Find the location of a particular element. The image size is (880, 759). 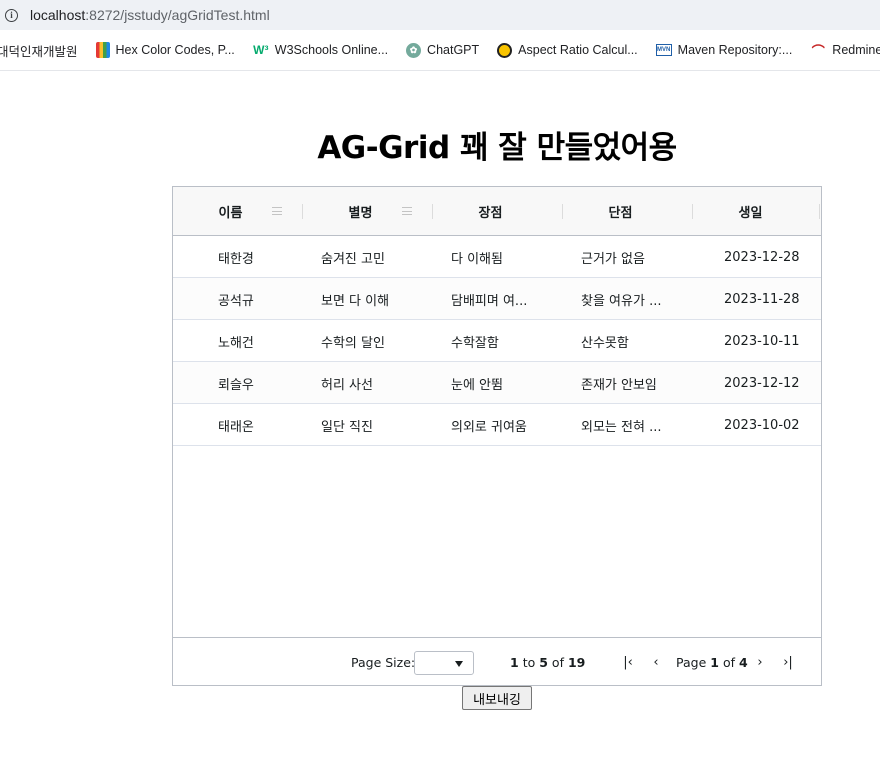

chevron-down-icon is located at coordinates (459, 664).